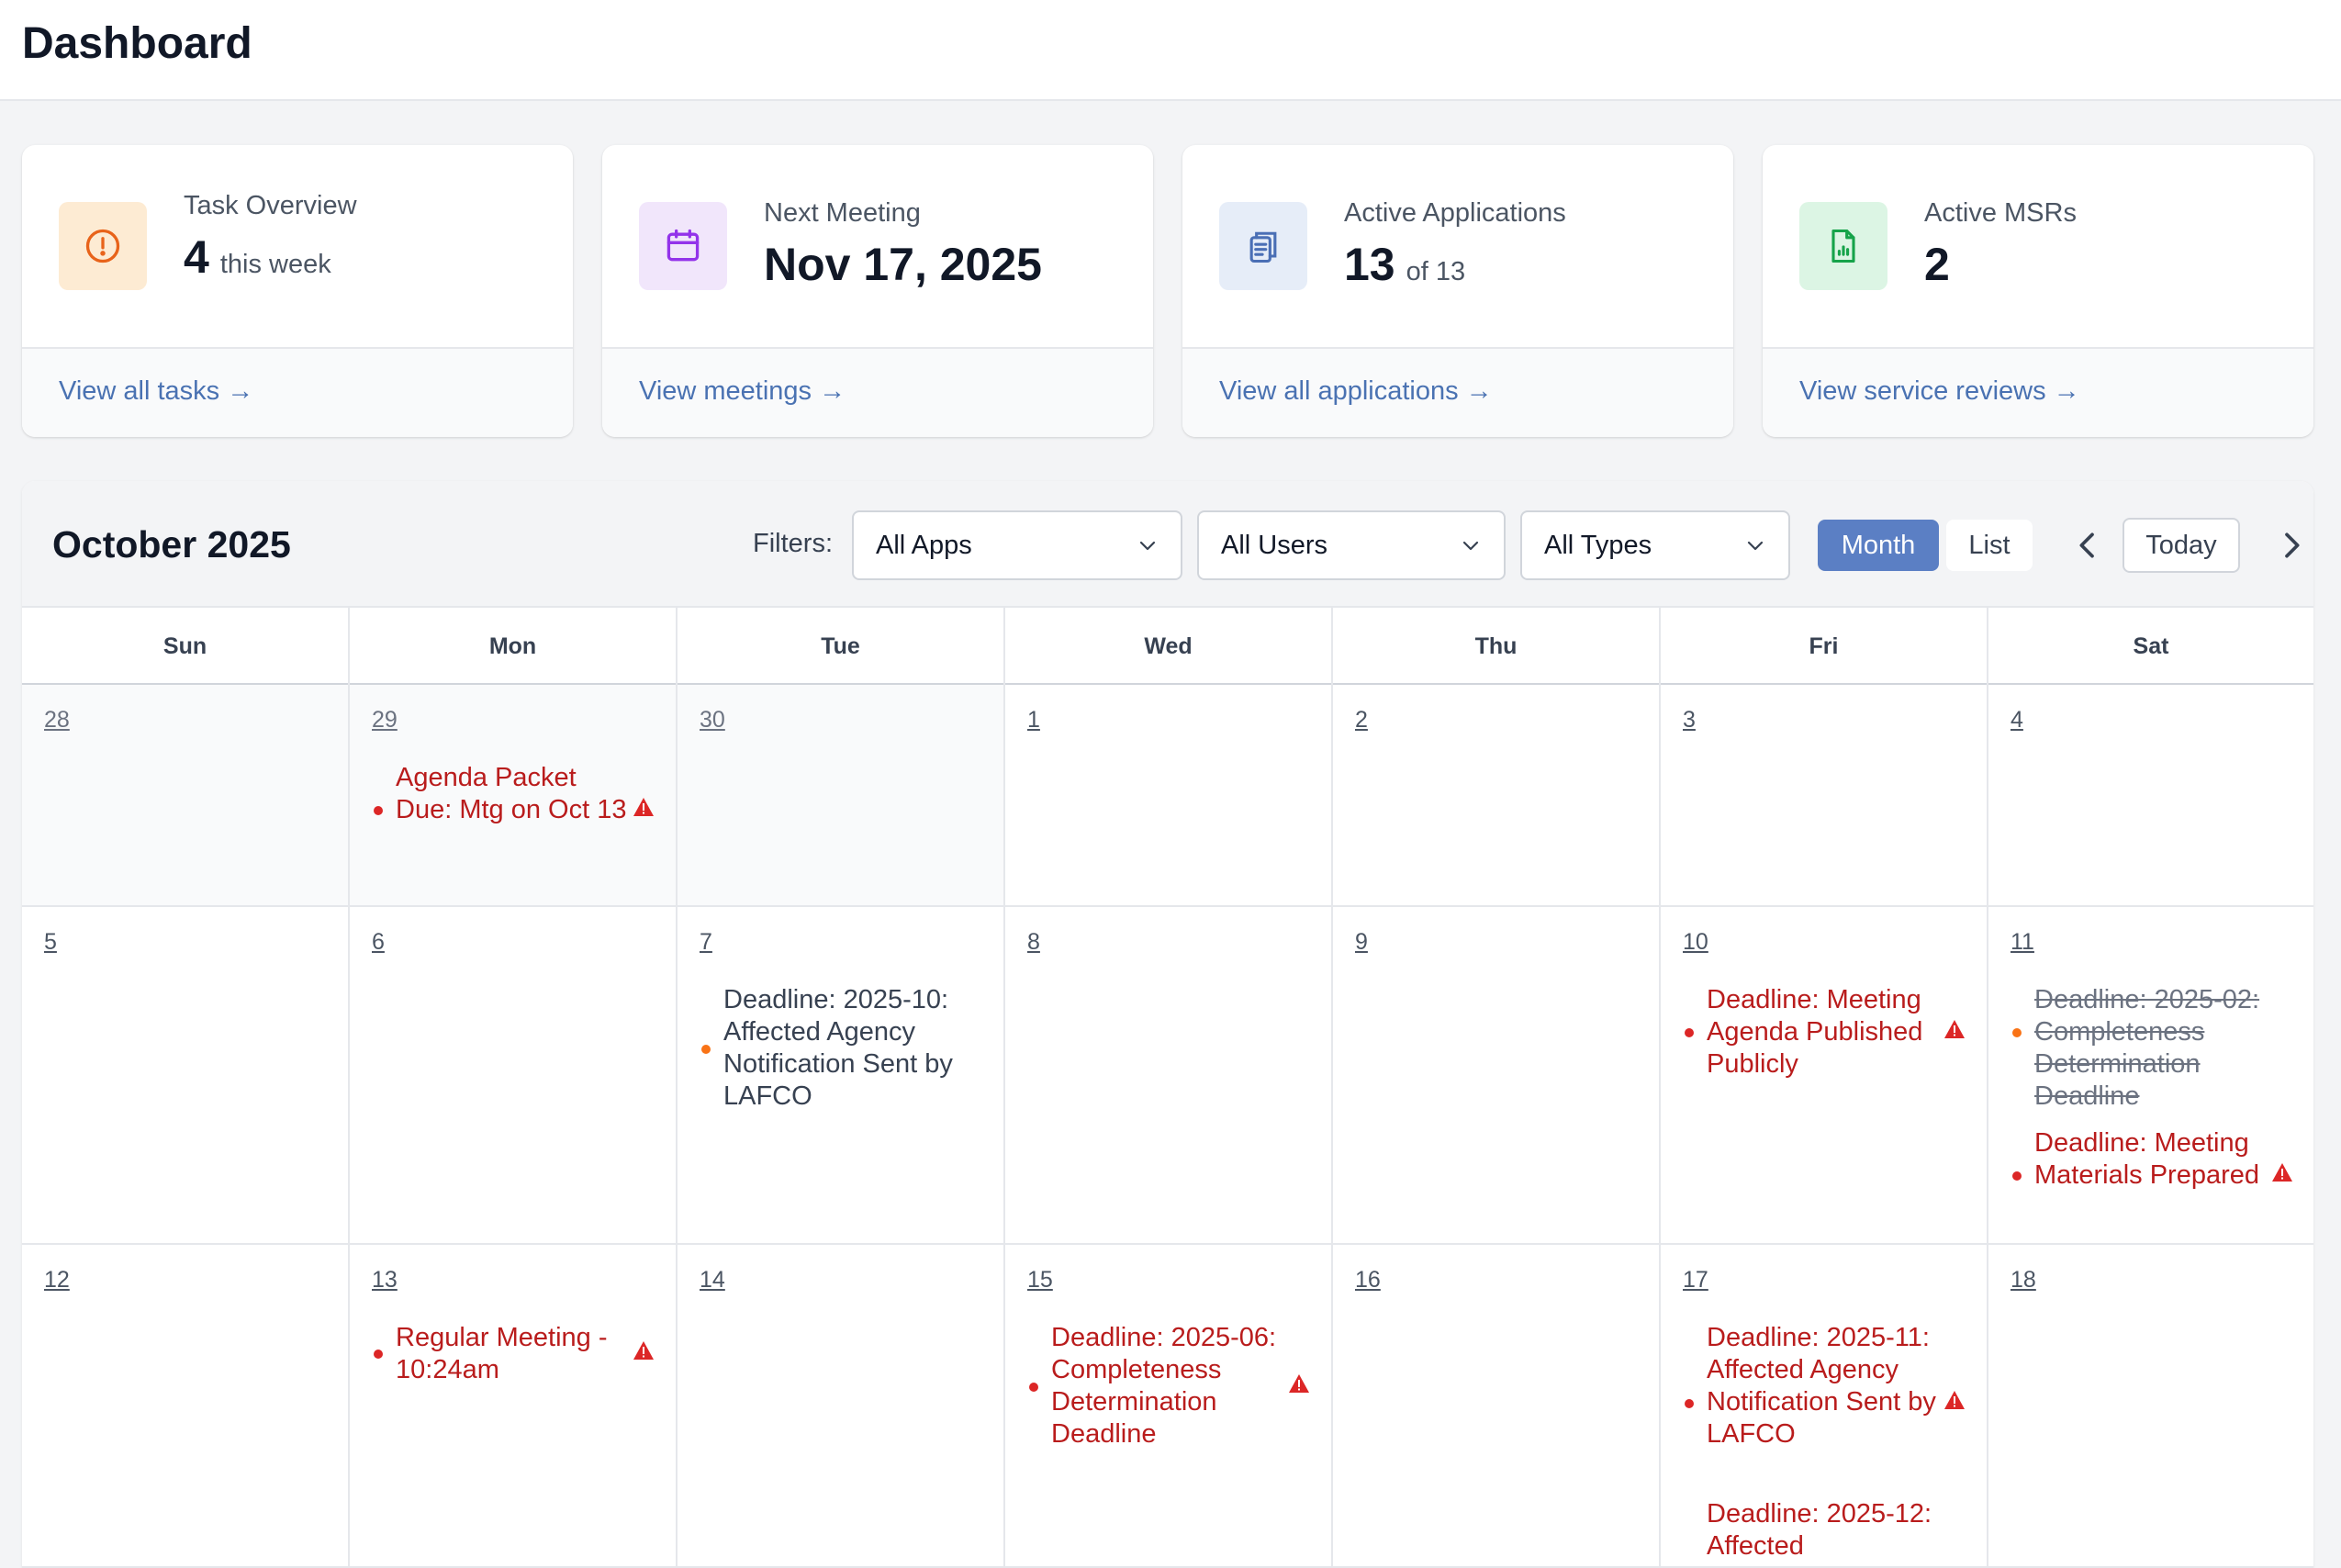  Describe the element at coordinates (379, 942) in the screenshot. I see `day-number: 6` at that location.